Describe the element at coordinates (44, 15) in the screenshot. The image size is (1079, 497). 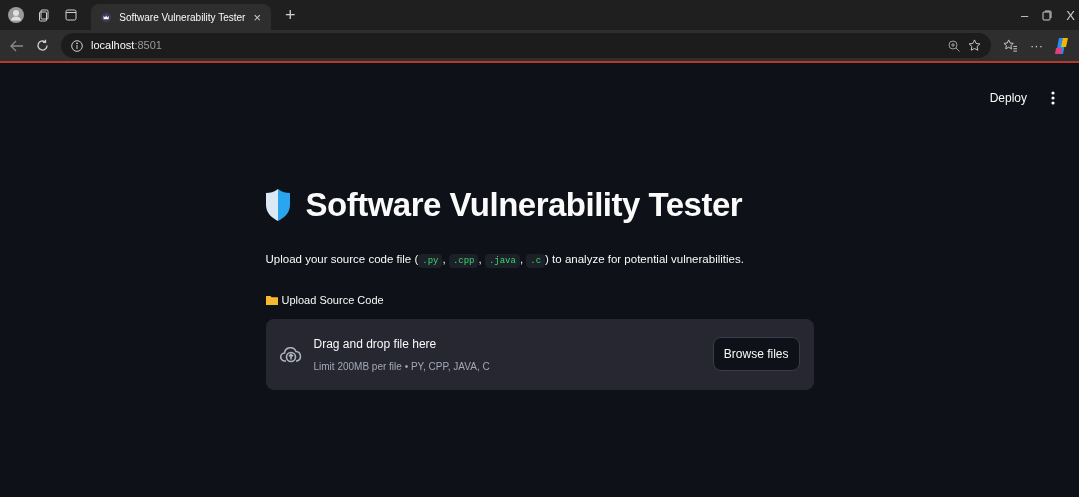
I see `workspaces-icon` at that location.